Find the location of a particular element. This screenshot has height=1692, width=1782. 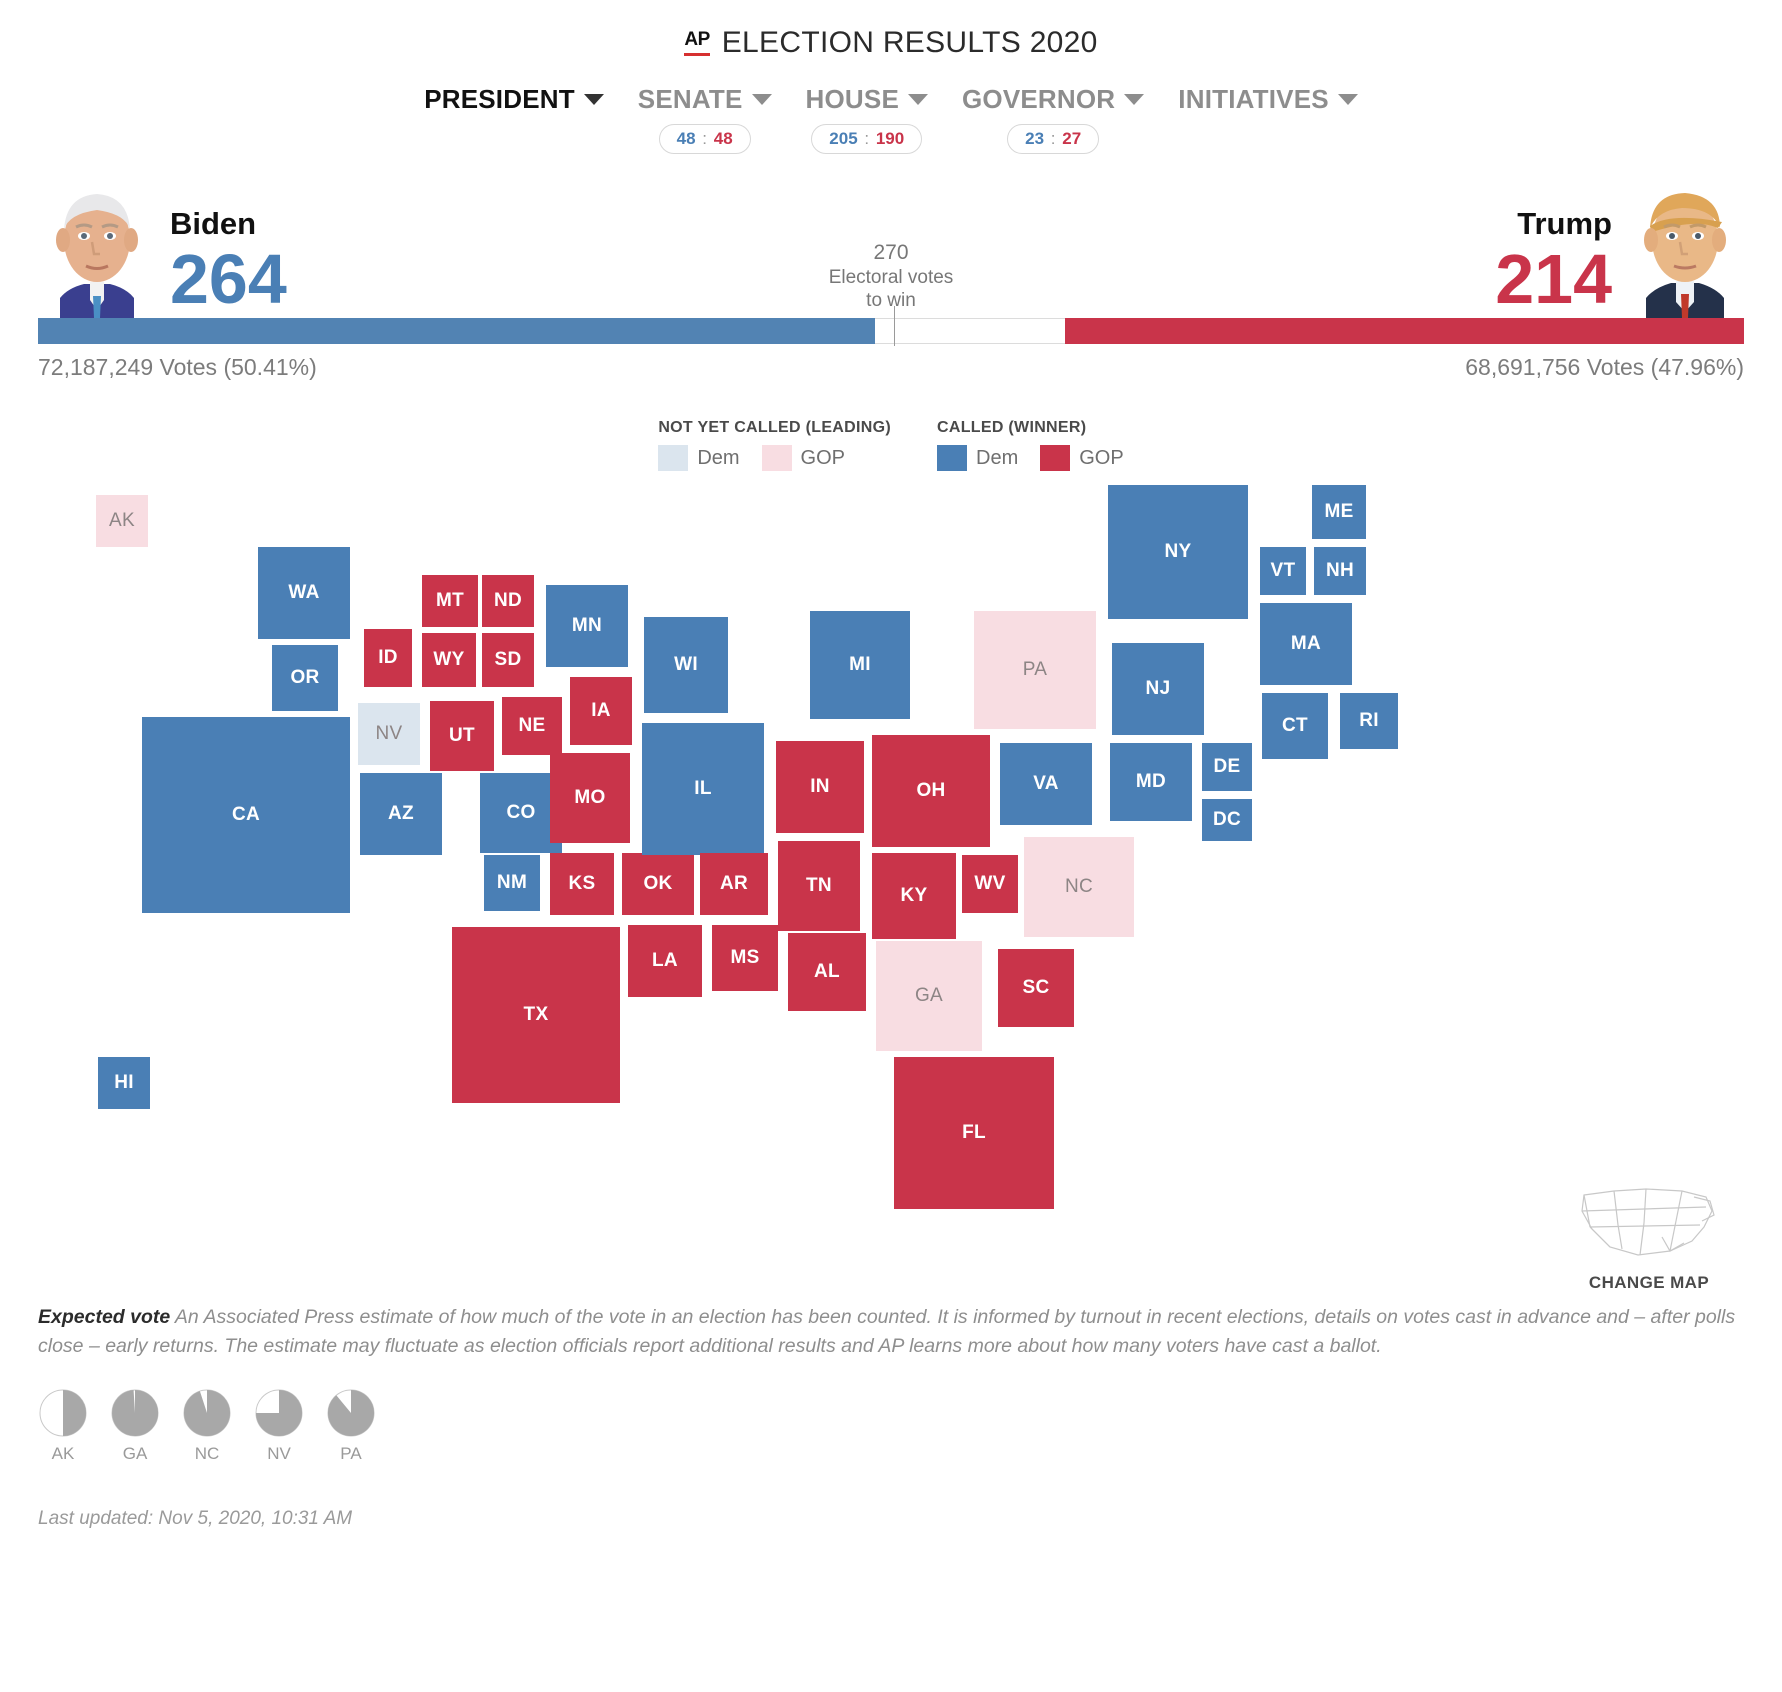

state-mi: MI is located at coordinates (860, 665).